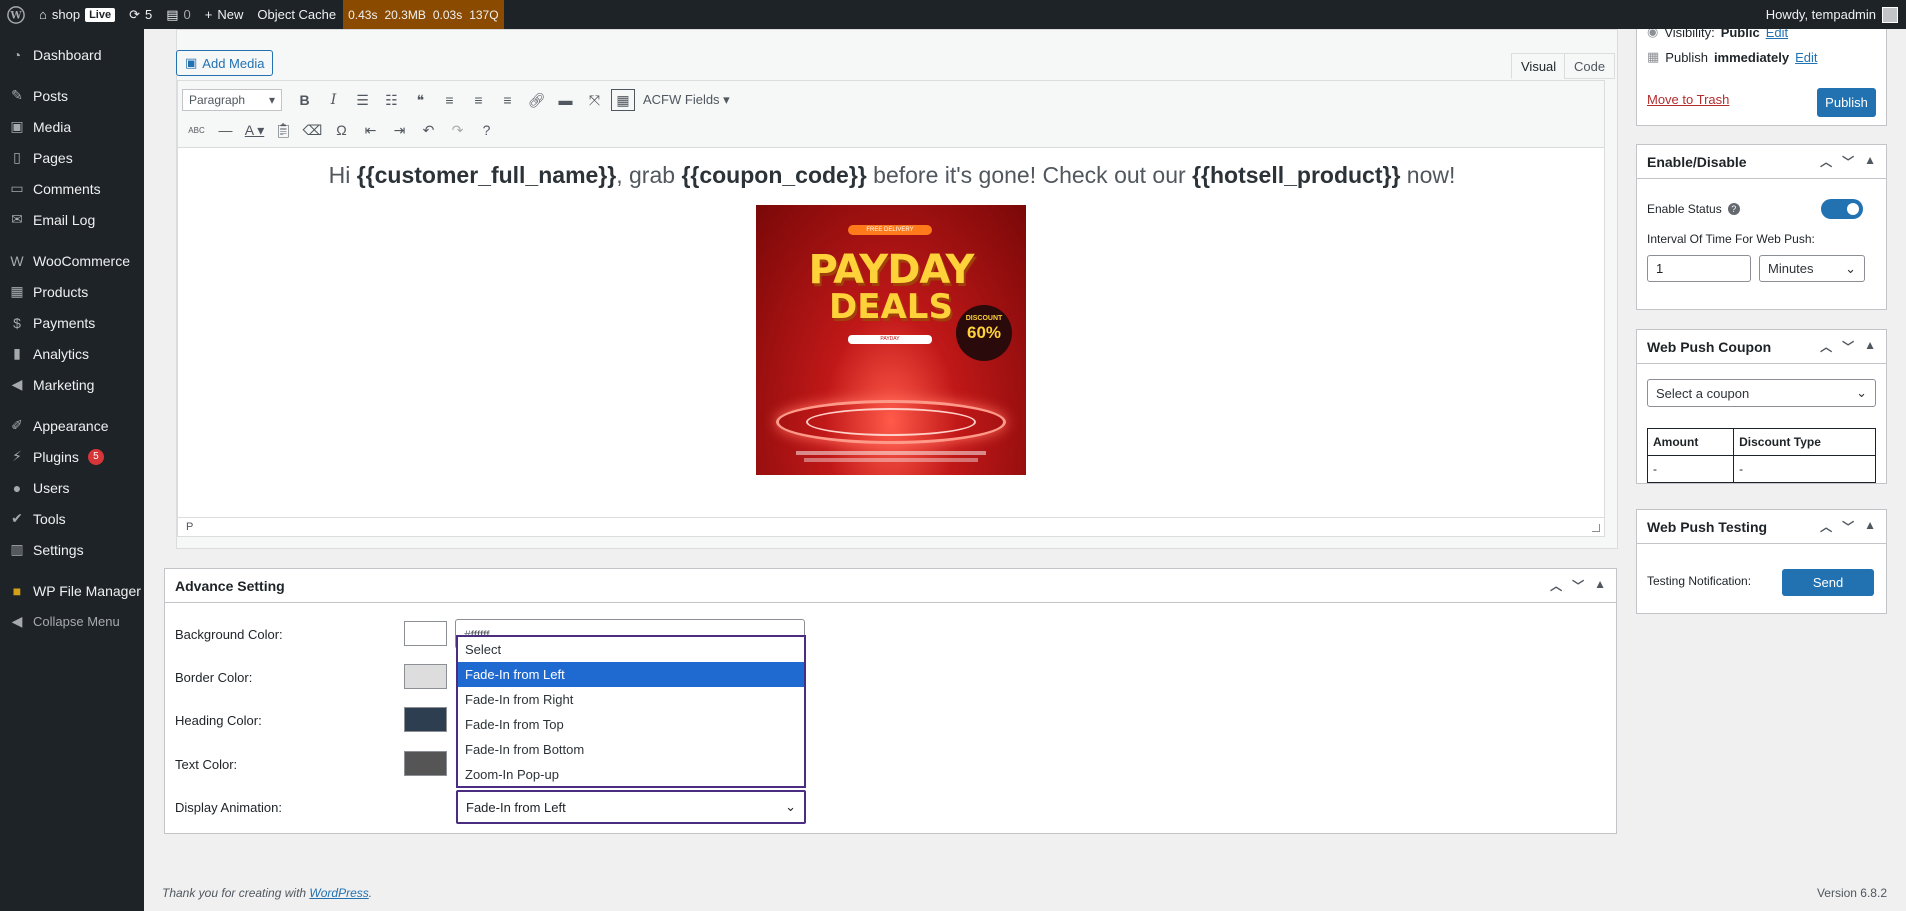 This screenshot has height=911, width=1906. Describe the element at coordinates (72, 126) in the screenshot. I see `sidebar-item-media: ▣ Media` at that location.